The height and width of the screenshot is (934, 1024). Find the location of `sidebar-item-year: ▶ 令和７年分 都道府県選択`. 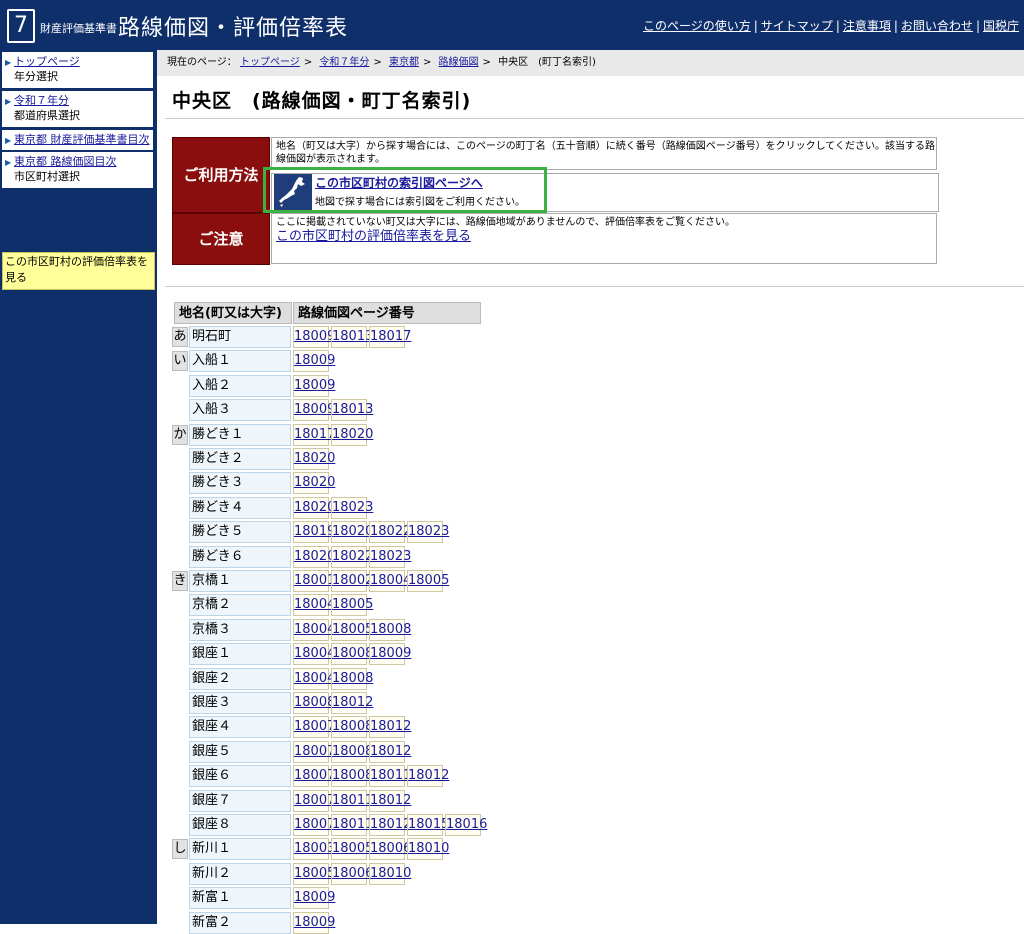

sidebar-item-year: ▶ 令和７年分 都道府県選択 is located at coordinates (77, 109).